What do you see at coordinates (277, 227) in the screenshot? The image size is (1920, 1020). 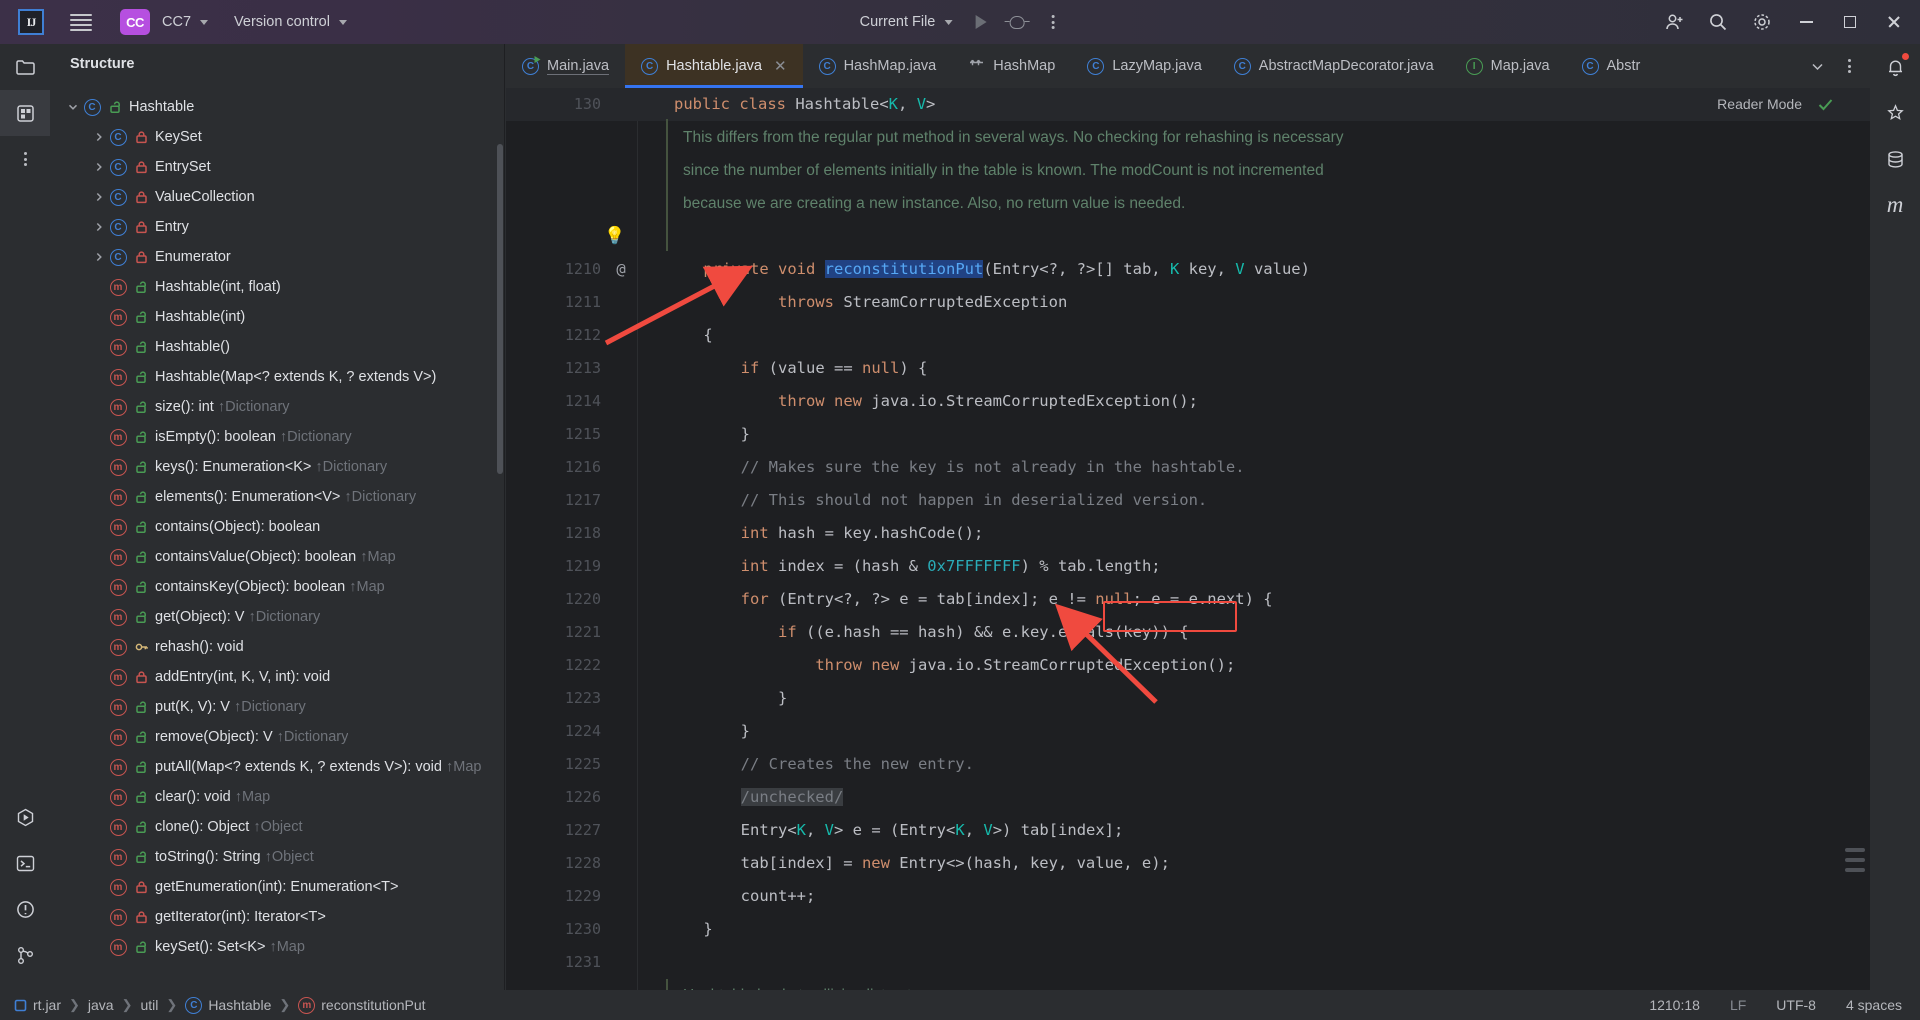 I see `structure-node: C Entry` at bounding box center [277, 227].